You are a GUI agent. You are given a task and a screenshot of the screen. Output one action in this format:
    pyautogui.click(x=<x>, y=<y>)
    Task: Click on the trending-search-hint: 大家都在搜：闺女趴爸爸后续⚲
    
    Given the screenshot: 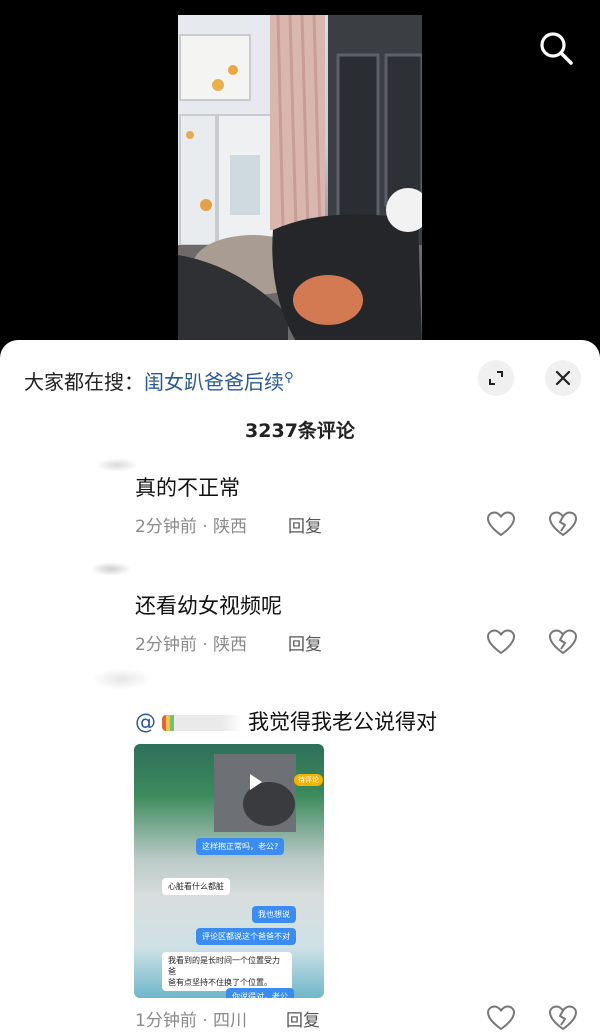 What is the action you would take?
    pyautogui.click(x=159, y=380)
    